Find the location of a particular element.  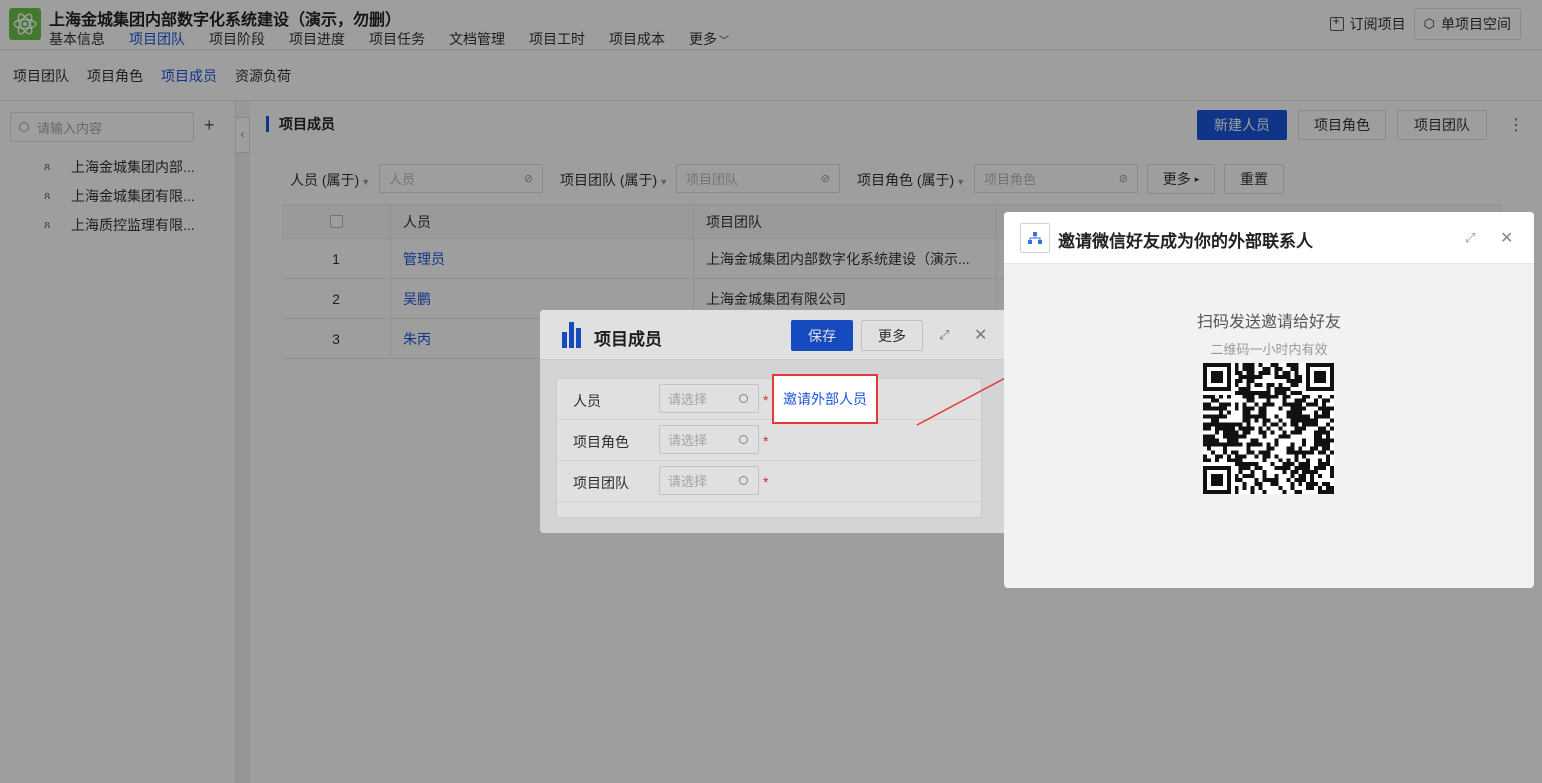

form-row-team: 项目团队 请选择 * is located at coordinates (769, 481).